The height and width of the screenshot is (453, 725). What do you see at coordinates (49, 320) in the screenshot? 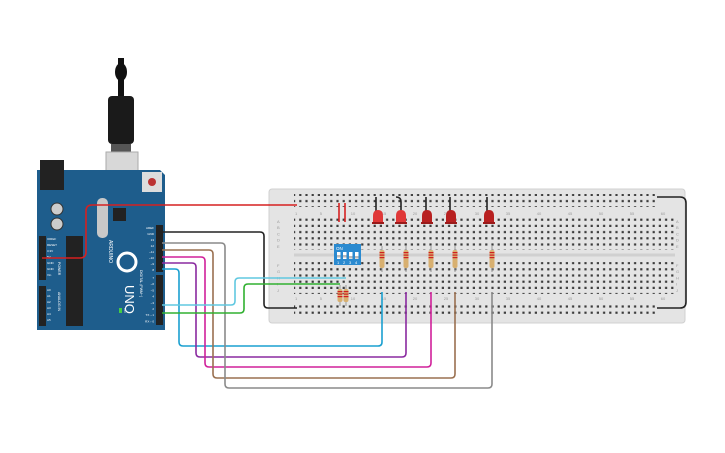
I see `analog-pin-label: A5` at bounding box center [49, 320].